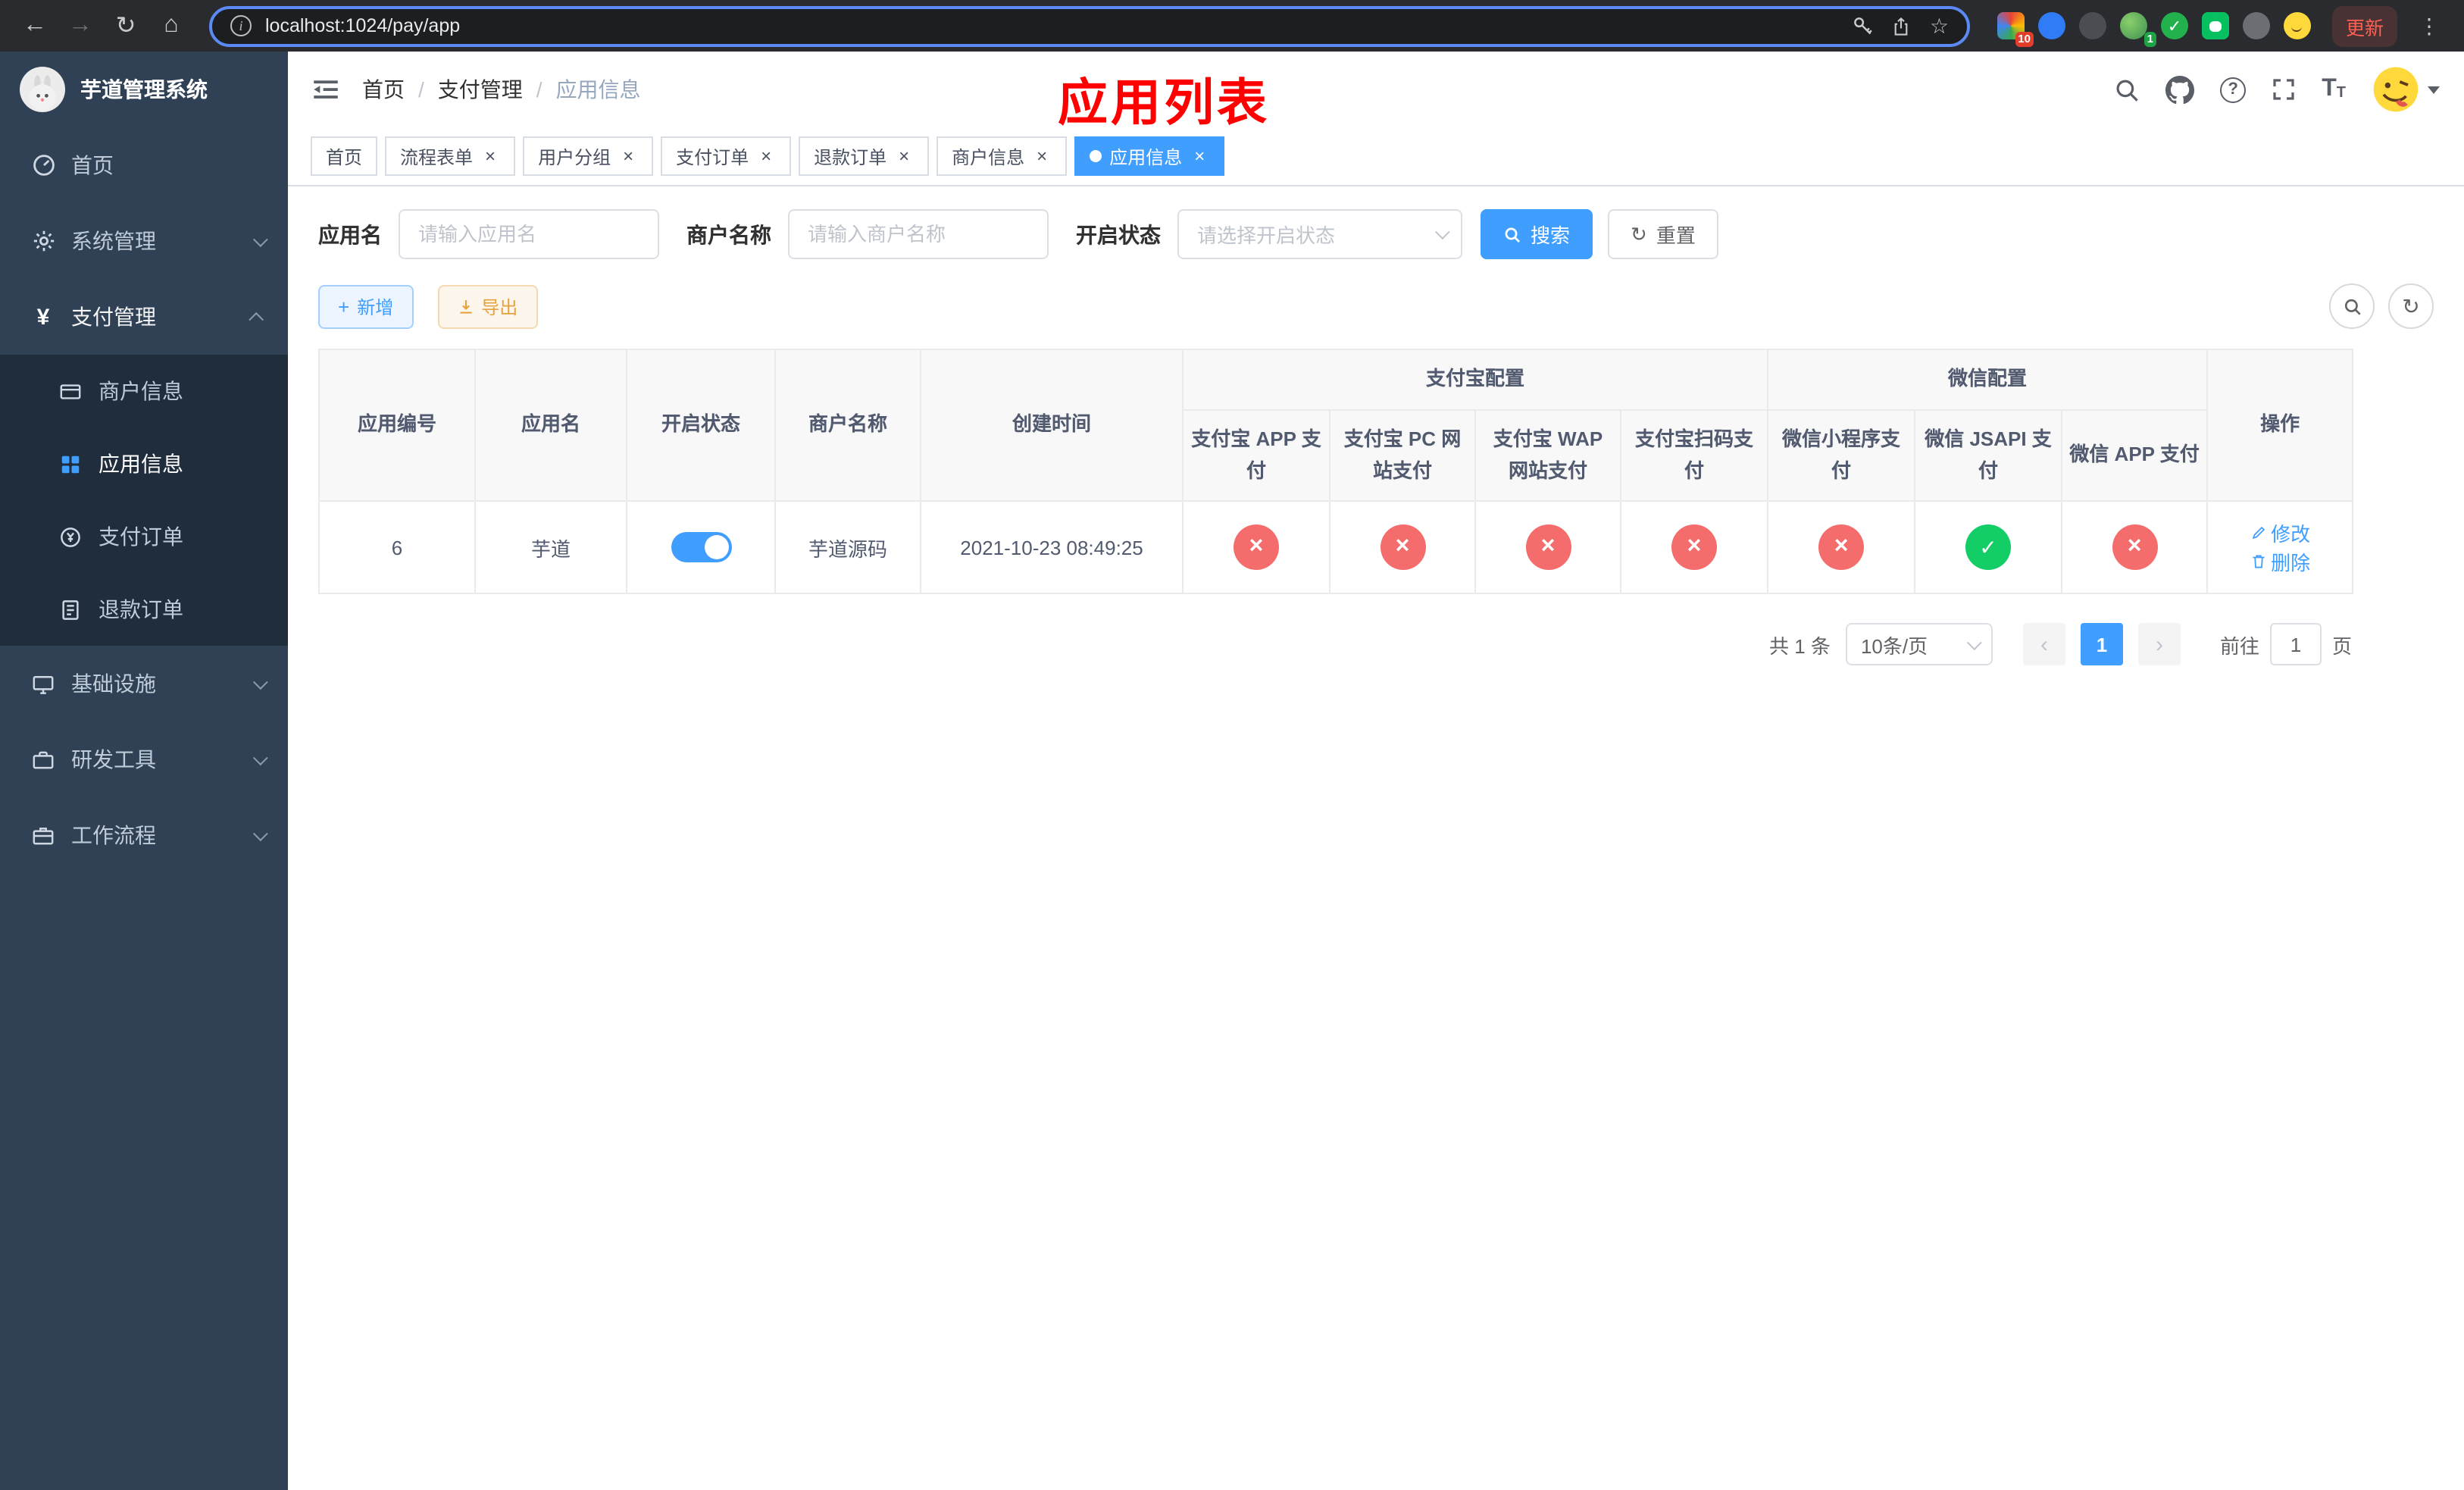 The width and height of the screenshot is (2464, 1490). I want to click on sidebar-item-home: 首页, so click(144, 165).